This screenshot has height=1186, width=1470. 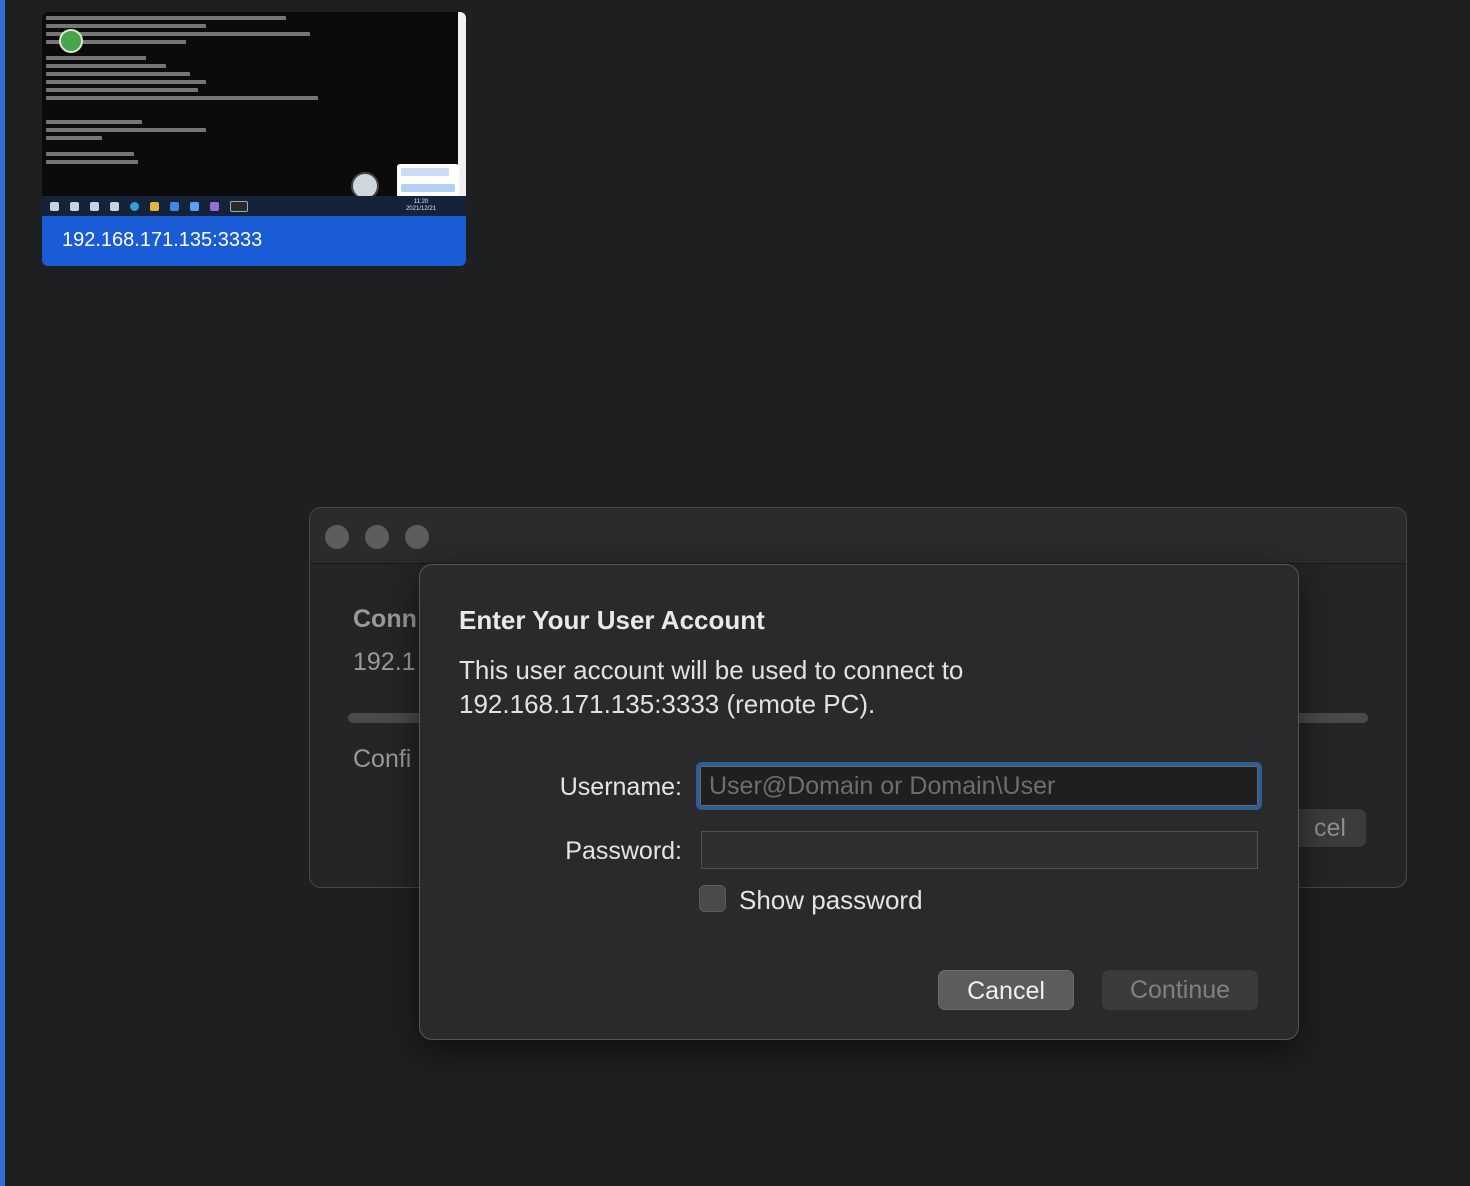 What do you see at coordinates (831, 900) in the screenshot?
I see `show-password-label: Show password` at bounding box center [831, 900].